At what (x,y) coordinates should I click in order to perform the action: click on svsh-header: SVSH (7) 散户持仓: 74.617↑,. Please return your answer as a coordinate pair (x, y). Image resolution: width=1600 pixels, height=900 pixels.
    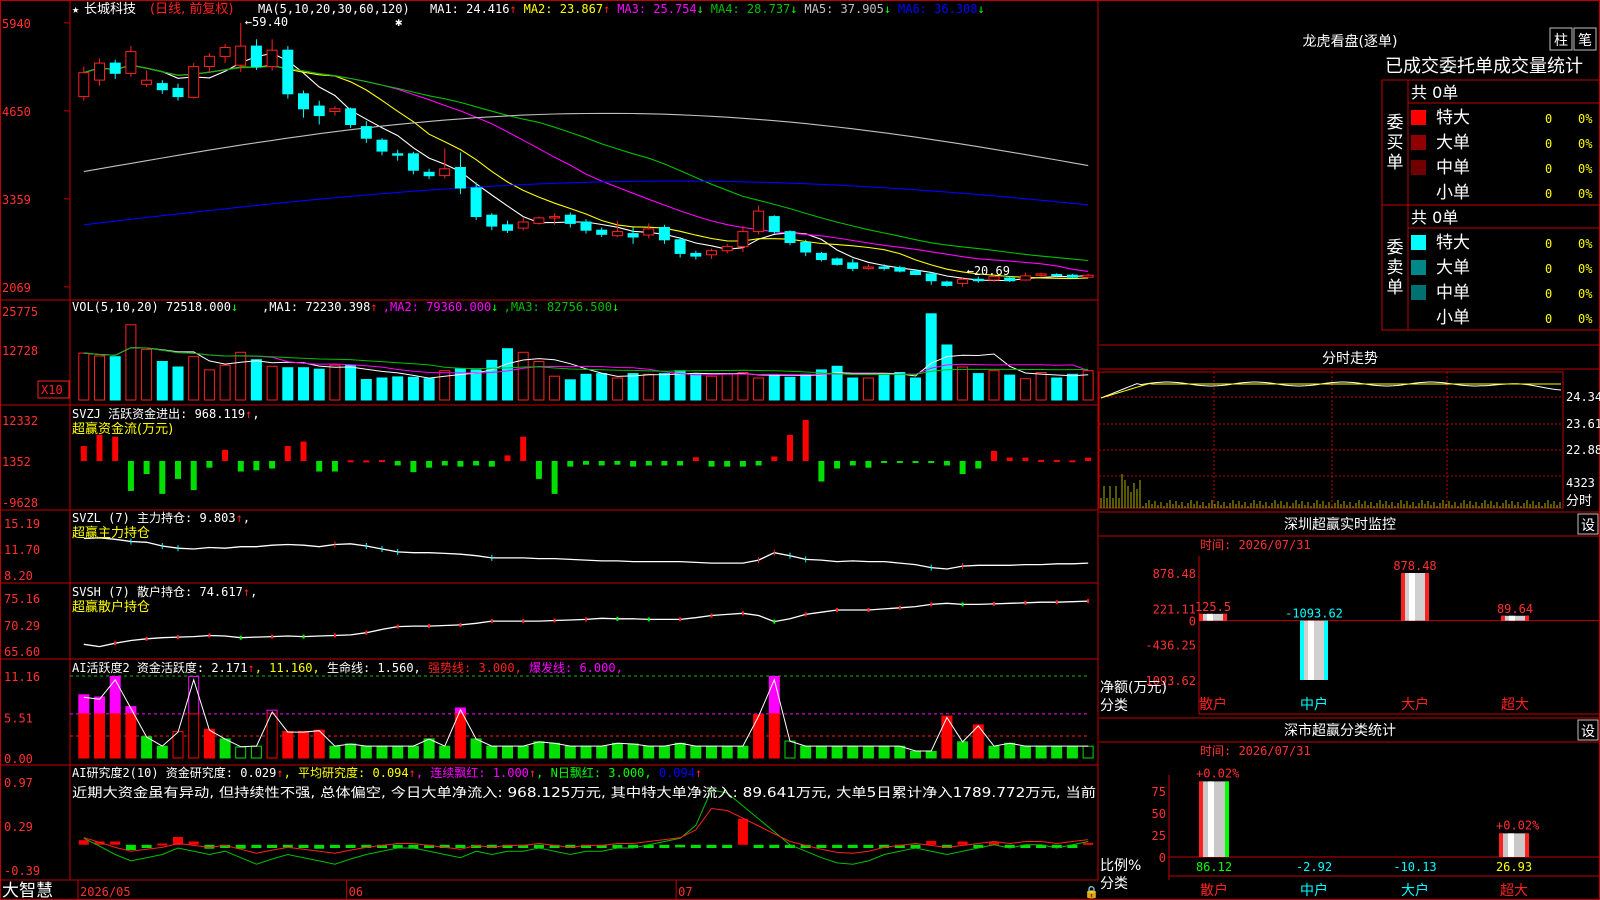
    Looking at the image, I should click on (164, 591).